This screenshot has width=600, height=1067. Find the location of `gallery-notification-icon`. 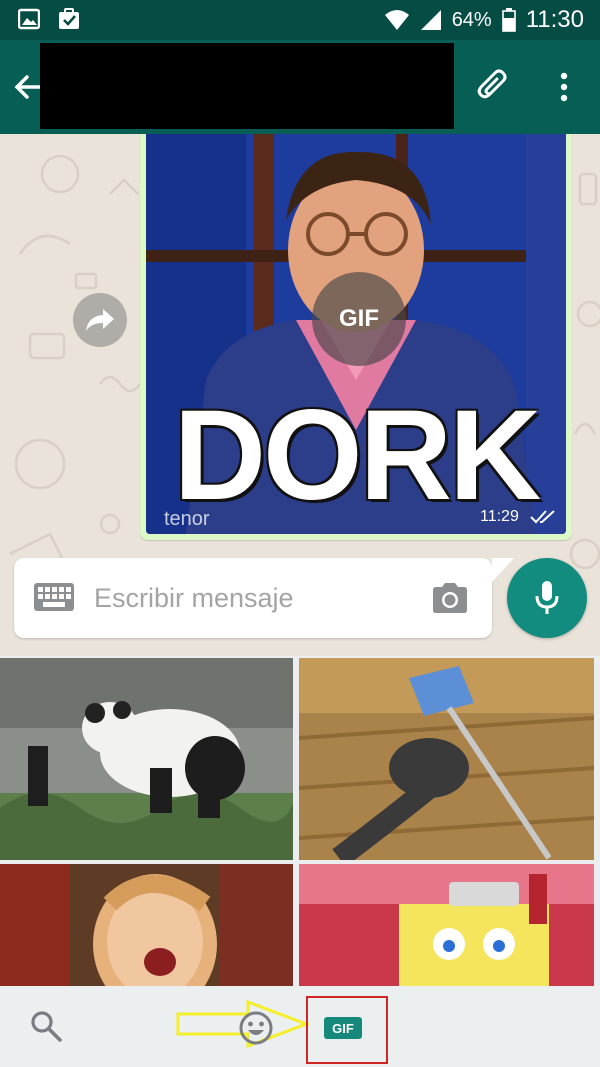

gallery-notification-icon is located at coordinates (29, 19).